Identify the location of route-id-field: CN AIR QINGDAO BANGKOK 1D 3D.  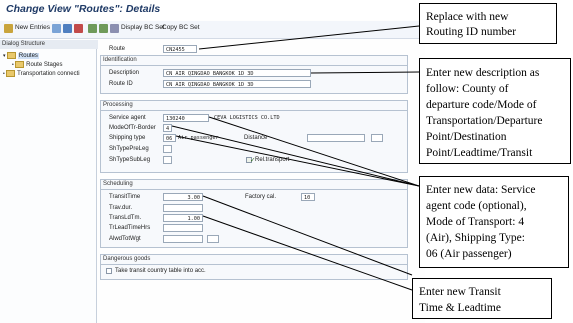
(237, 84).